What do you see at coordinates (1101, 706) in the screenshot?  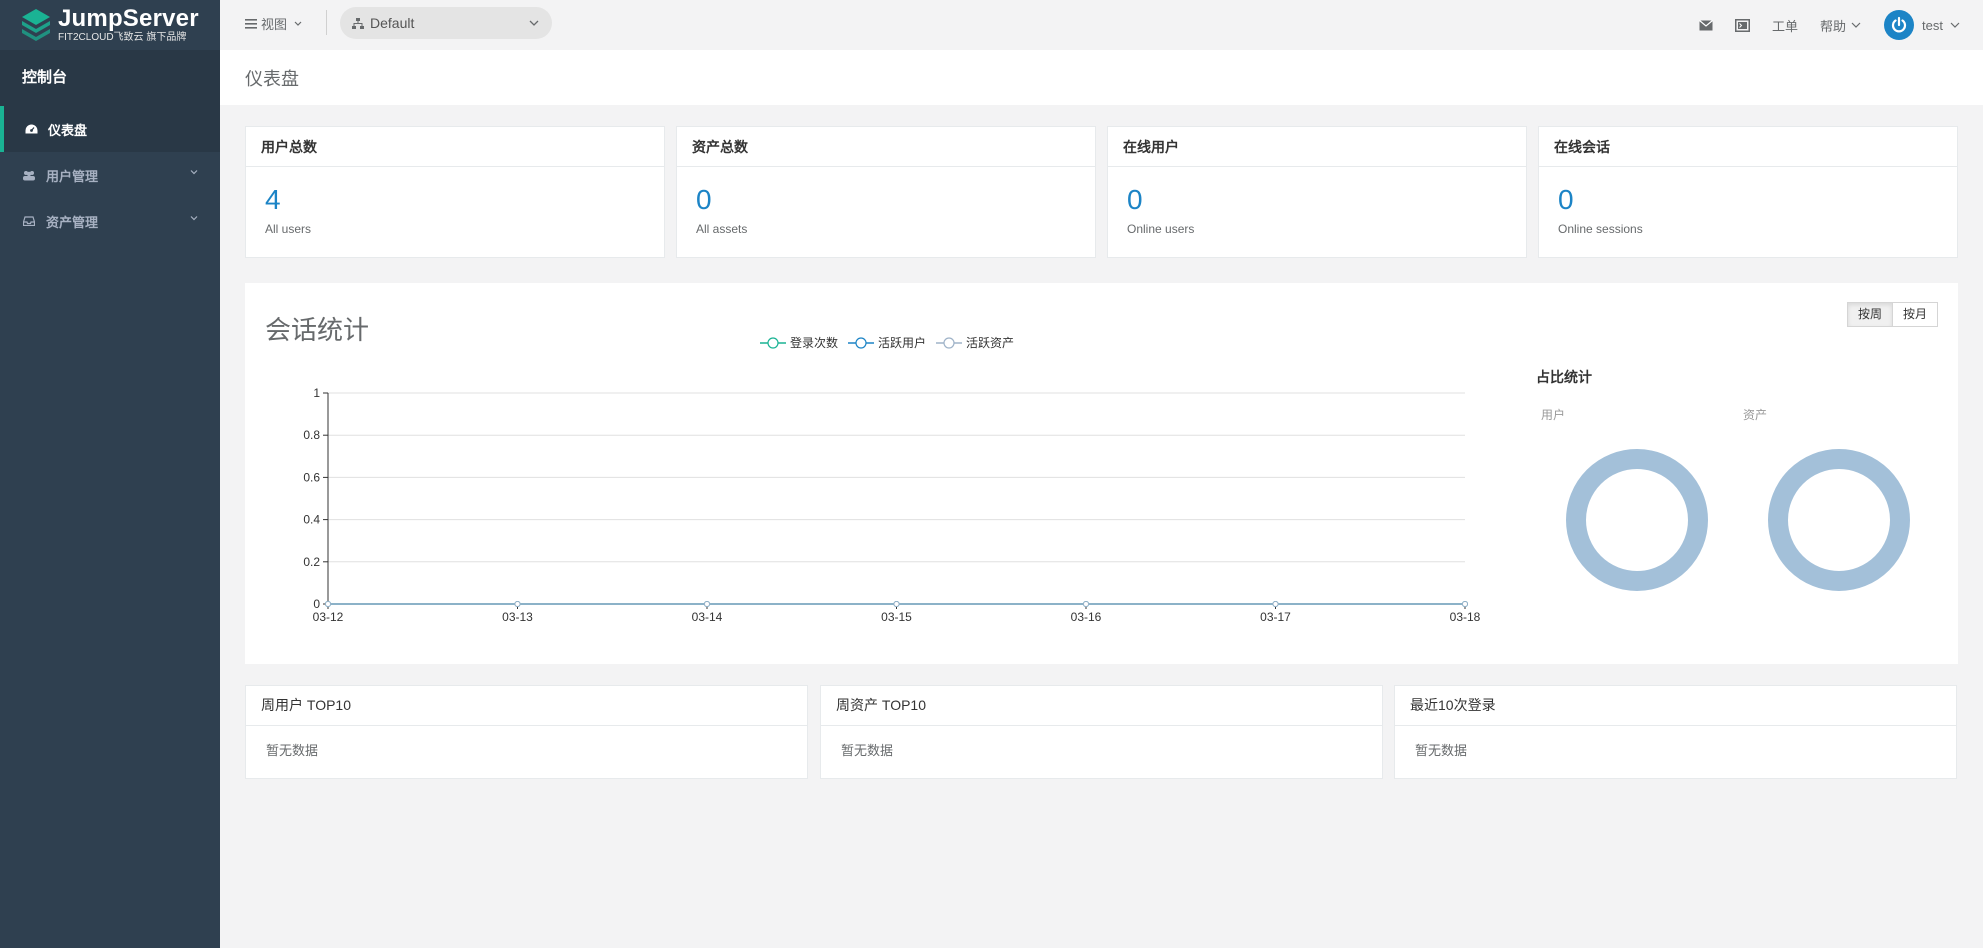 I see `panel-title: 周资产 TOP10` at bounding box center [1101, 706].